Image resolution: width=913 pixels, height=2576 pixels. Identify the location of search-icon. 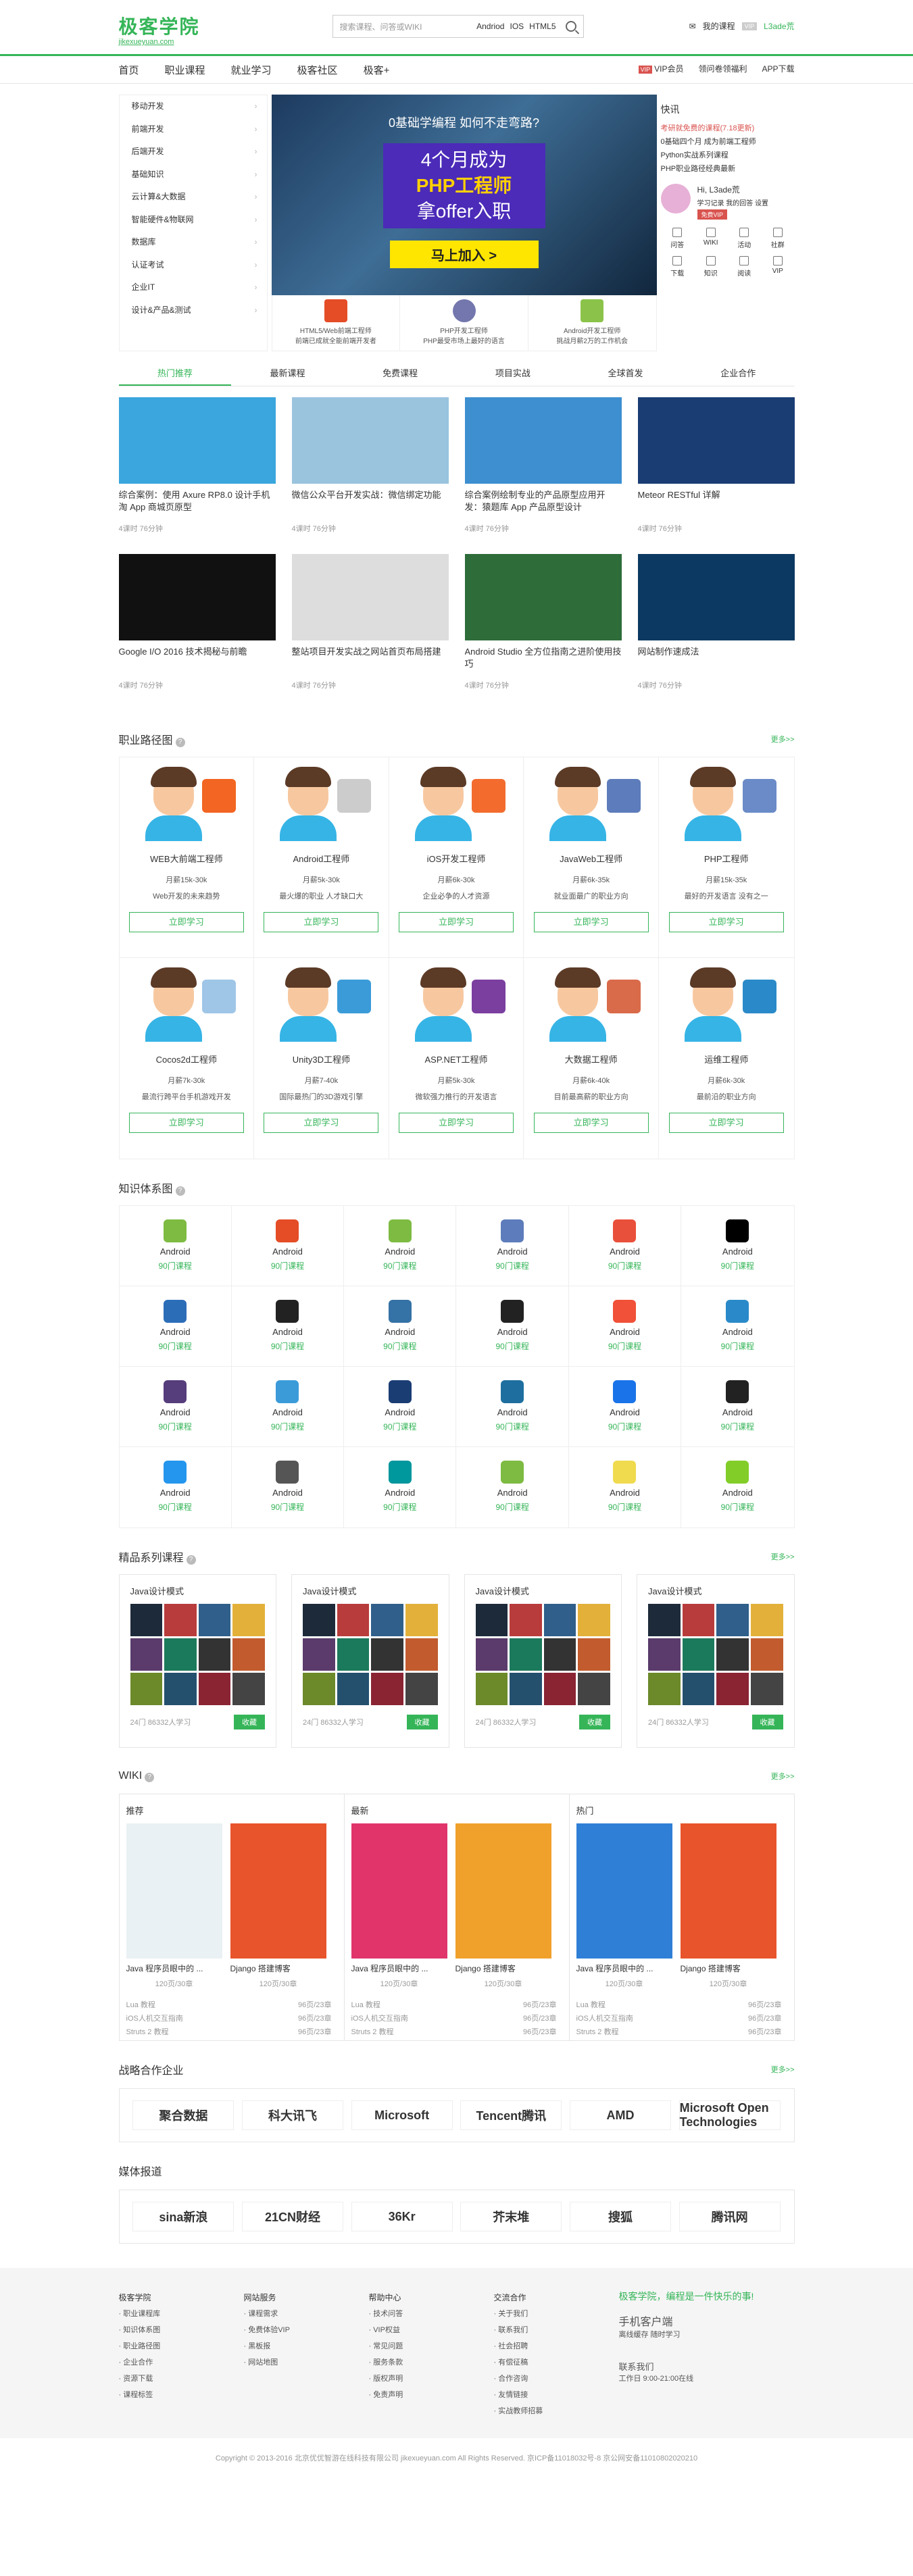
(570, 26).